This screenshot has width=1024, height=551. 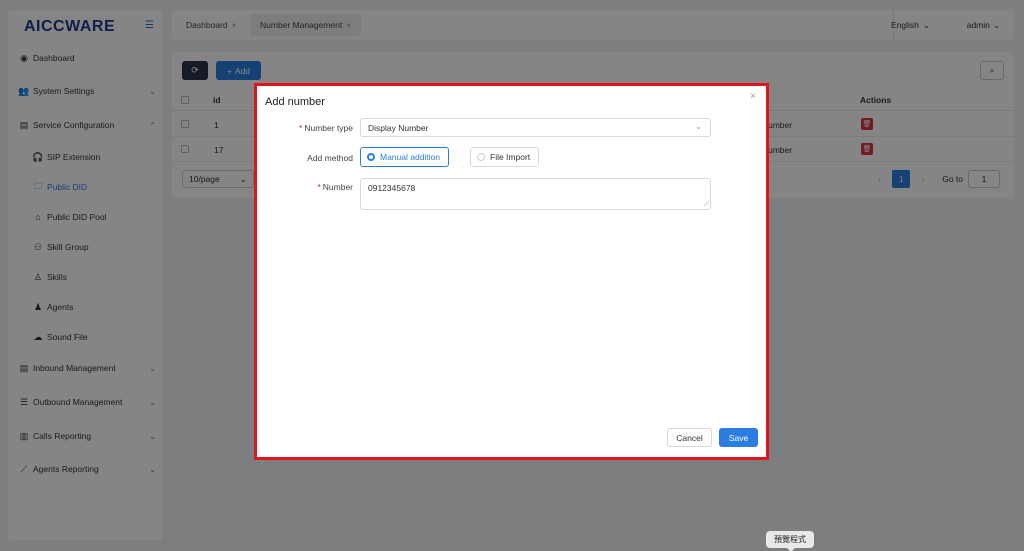 I want to click on radio-label: File Import, so click(x=510, y=157).